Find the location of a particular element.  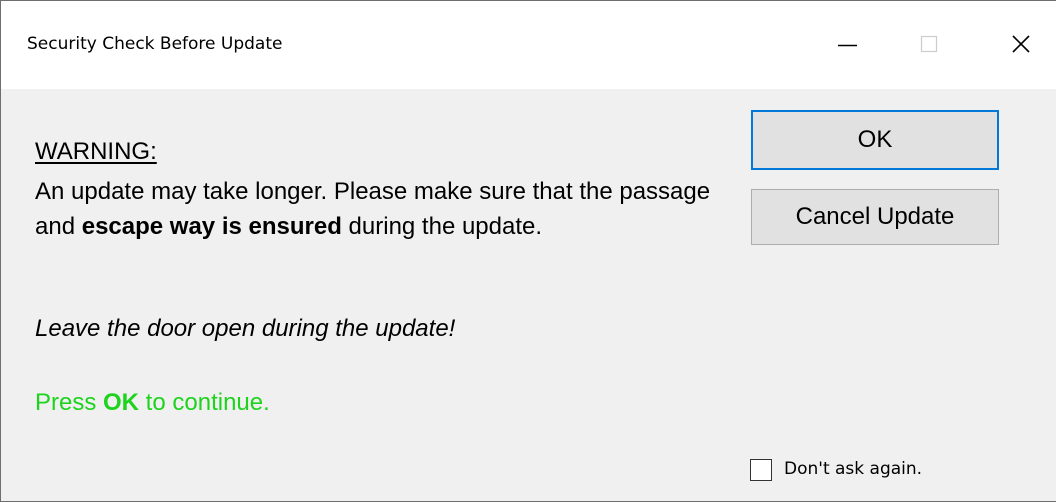

maximize-icon is located at coordinates (929, 44).